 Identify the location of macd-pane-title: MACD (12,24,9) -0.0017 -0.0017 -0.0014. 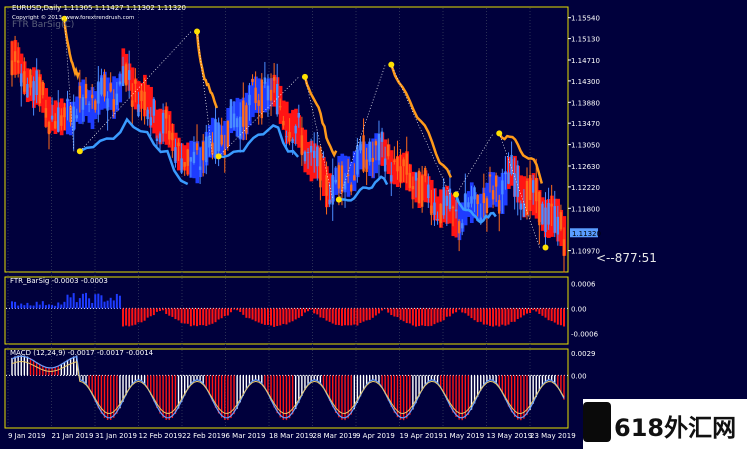
(82, 353).